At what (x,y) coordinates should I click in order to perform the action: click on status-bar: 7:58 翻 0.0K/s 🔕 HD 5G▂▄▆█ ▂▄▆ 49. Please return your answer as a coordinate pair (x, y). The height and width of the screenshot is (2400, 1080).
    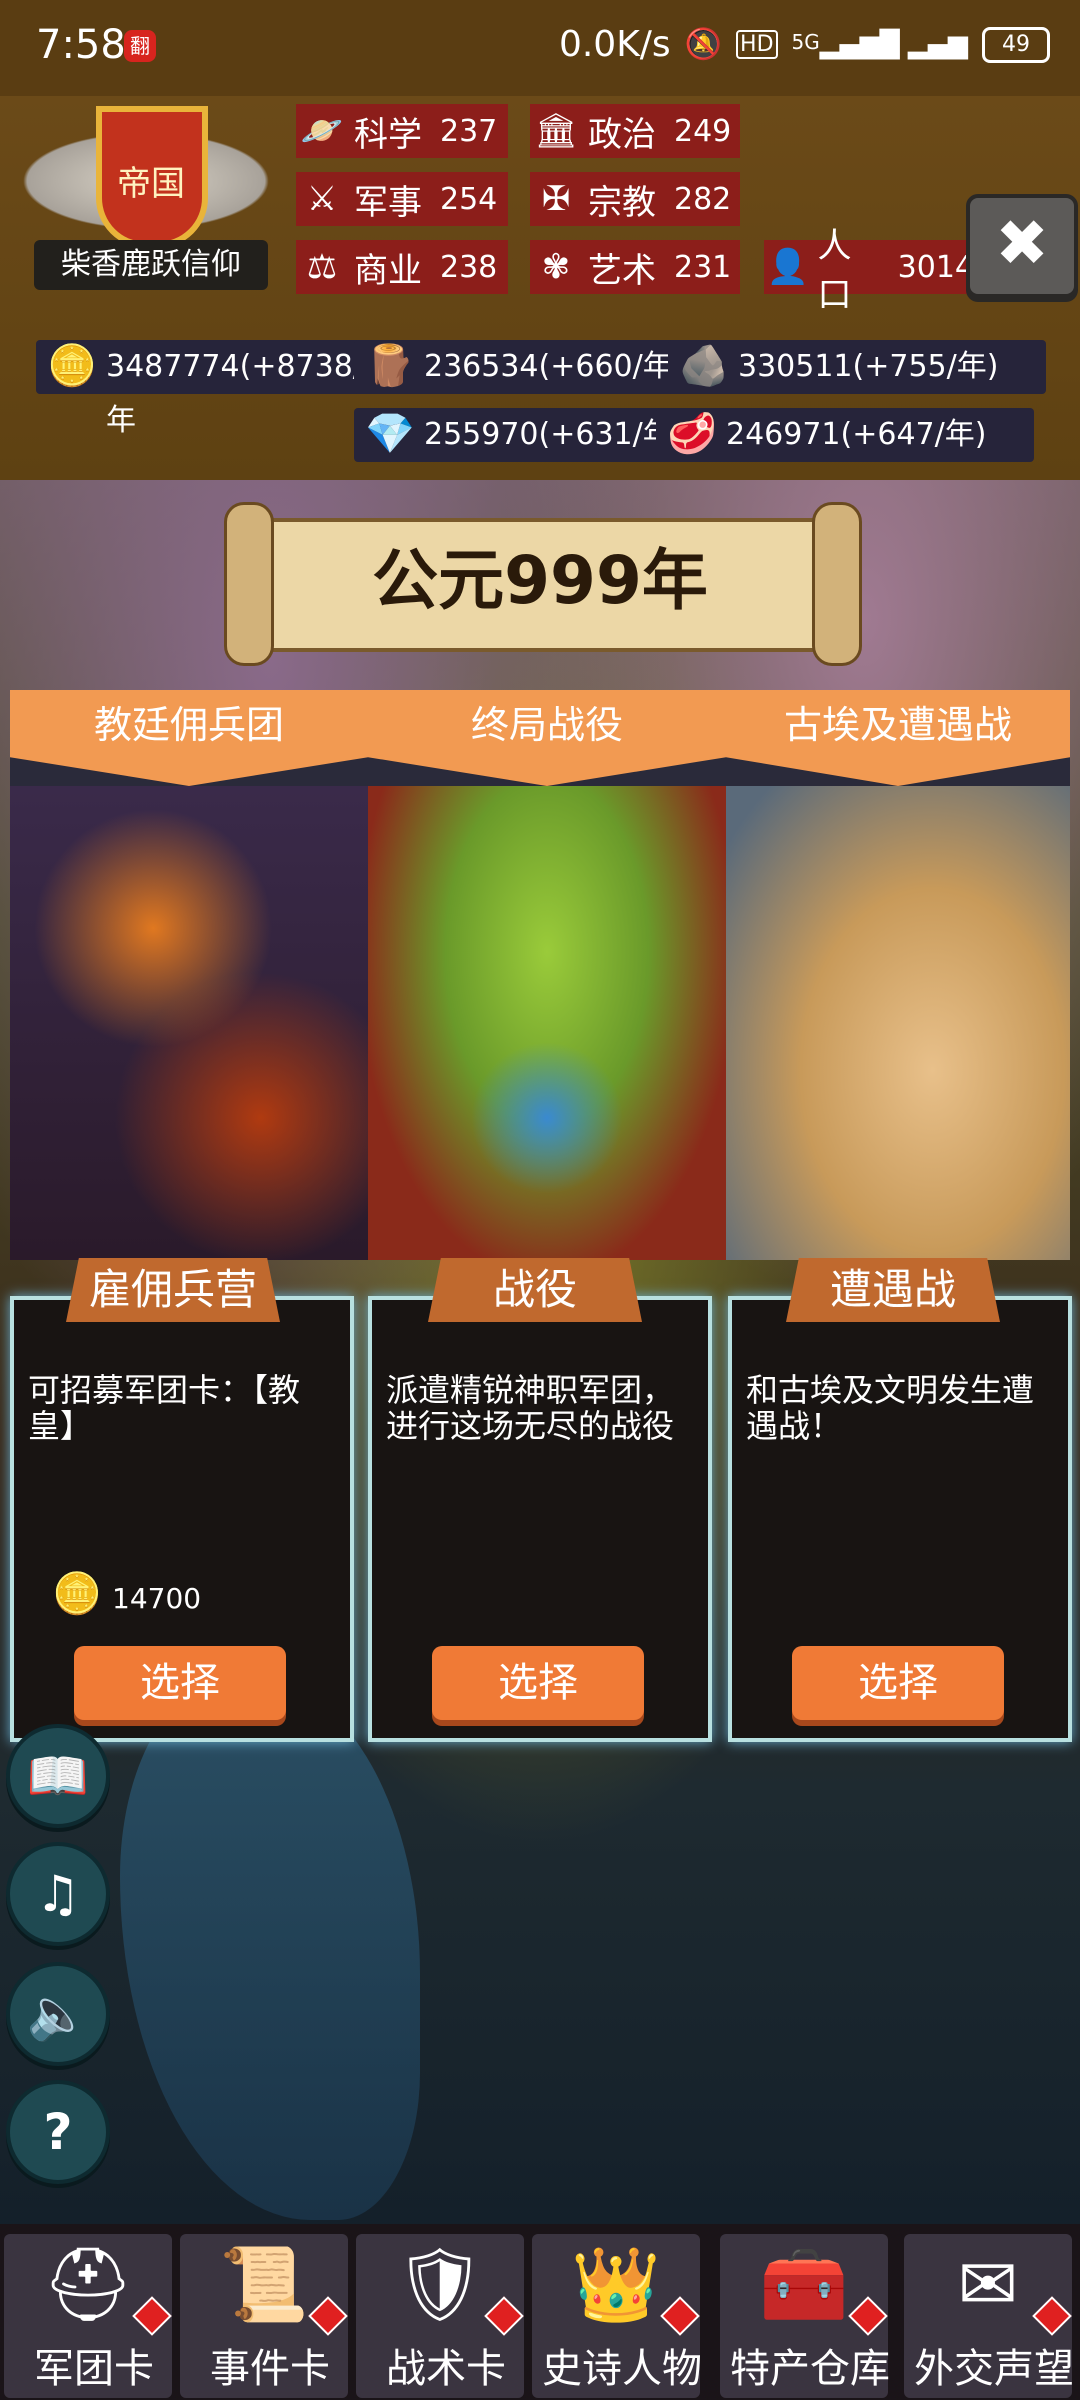
    Looking at the image, I should click on (540, 48).